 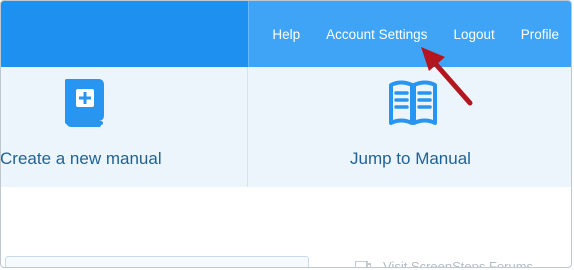 What do you see at coordinates (124, 34) in the screenshot?
I see `brand-area` at bounding box center [124, 34].